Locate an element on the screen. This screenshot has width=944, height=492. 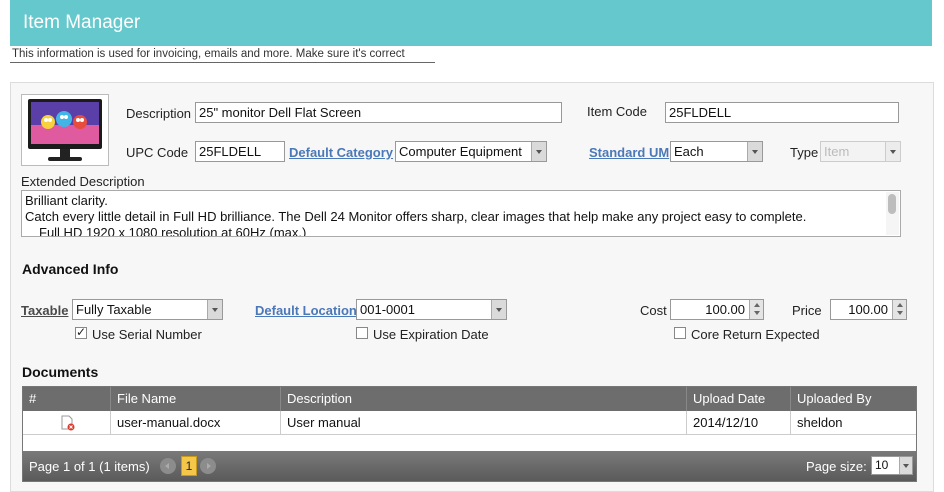
cost-label: Cost is located at coordinates (653, 310).